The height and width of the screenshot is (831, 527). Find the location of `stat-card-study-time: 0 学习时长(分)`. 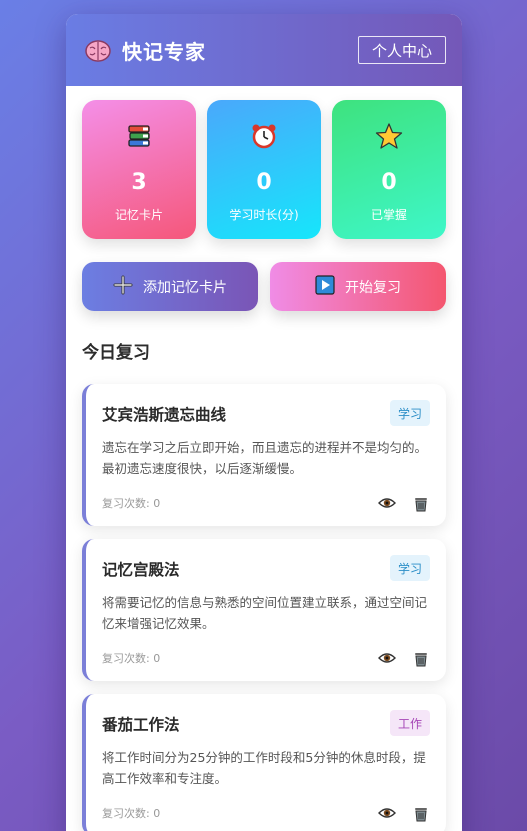

stat-card-study-time: 0 学习时长(分) is located at coordinates (264, 169).